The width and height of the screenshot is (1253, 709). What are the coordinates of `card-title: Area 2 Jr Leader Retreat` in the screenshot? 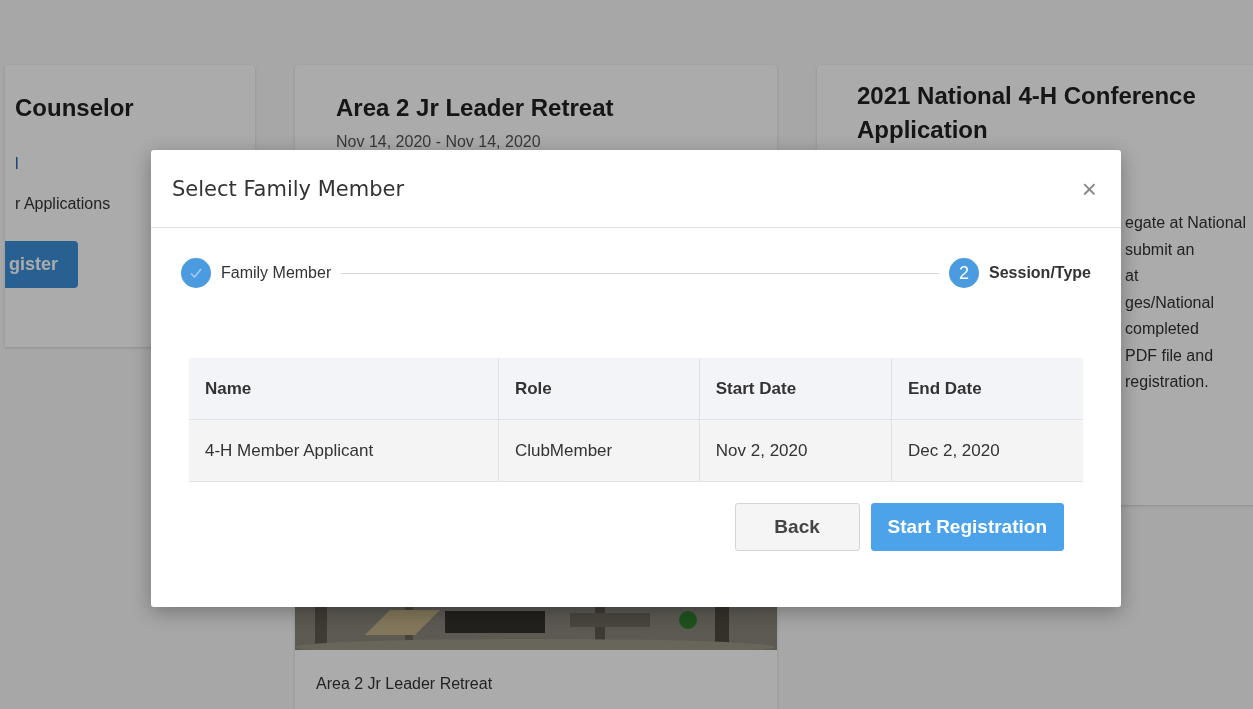 It's located at (474, 108).